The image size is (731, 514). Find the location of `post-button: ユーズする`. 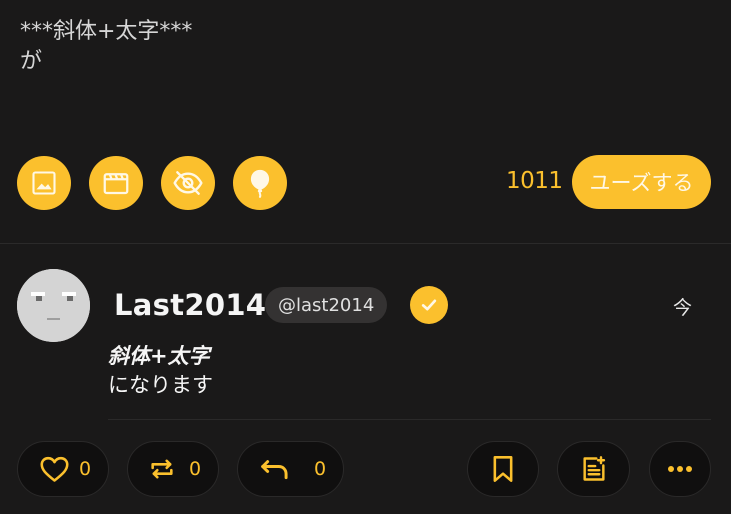

post-button: ユーズする is located at coordinates (641, 182).